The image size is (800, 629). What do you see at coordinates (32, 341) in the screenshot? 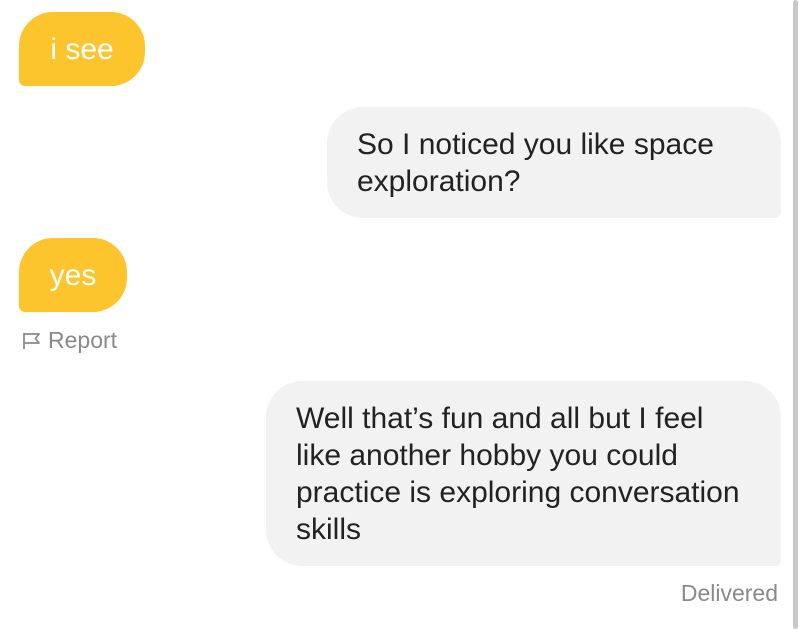
I see `flag-icon` at bounding box center [32, 341].